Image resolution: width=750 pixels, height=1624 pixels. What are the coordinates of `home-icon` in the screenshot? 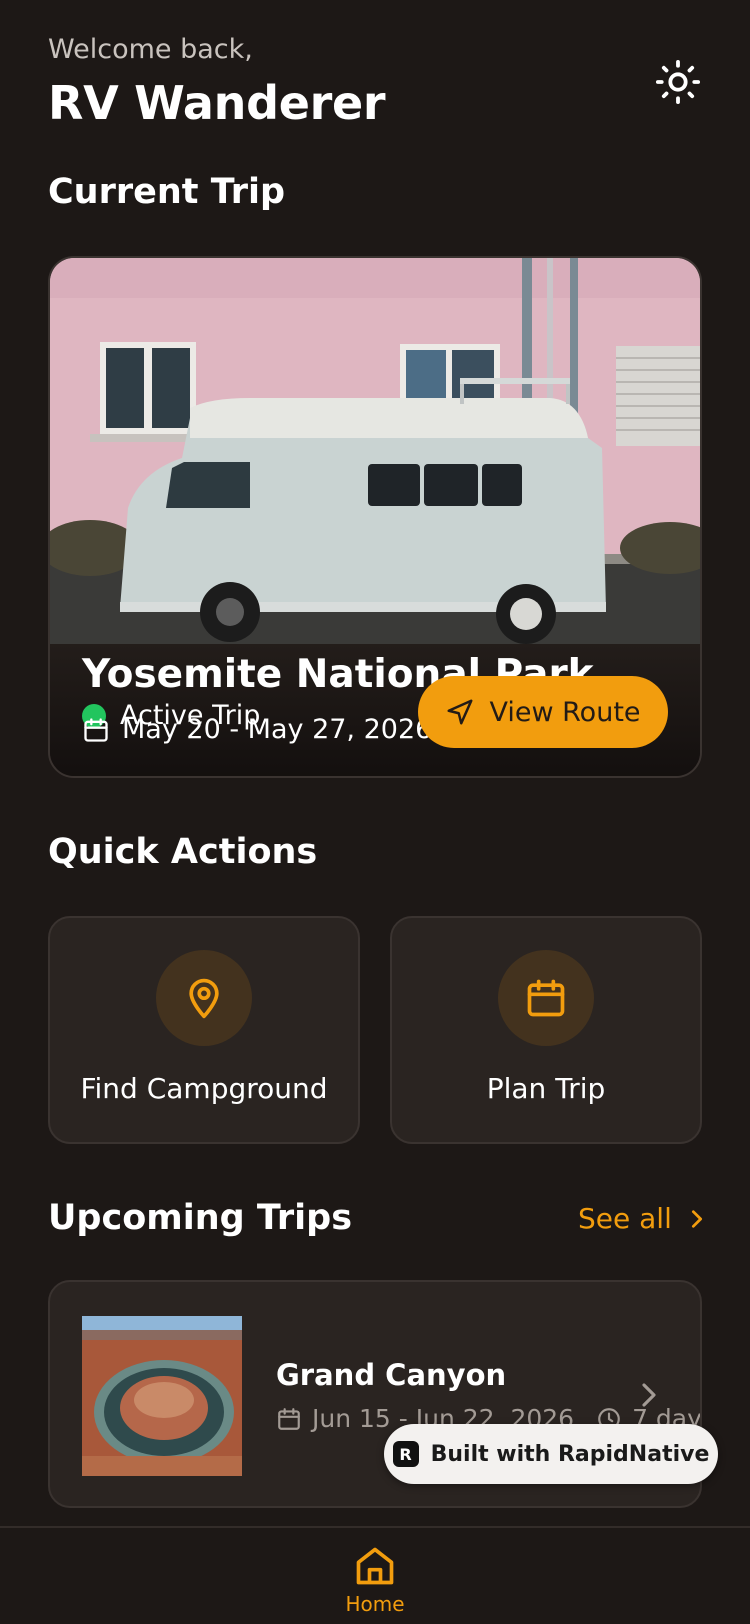 It's located at (375, 1566).